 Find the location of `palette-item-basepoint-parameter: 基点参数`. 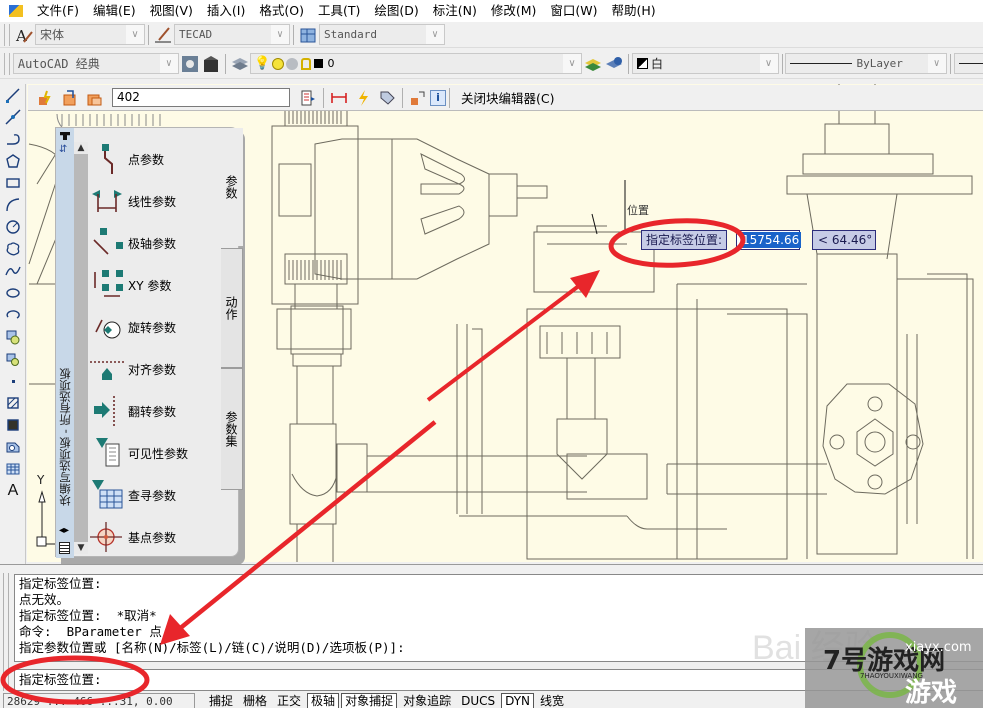

palette-item-basepoint-parameter: 基点参数 is located at coordinates (155, 537).